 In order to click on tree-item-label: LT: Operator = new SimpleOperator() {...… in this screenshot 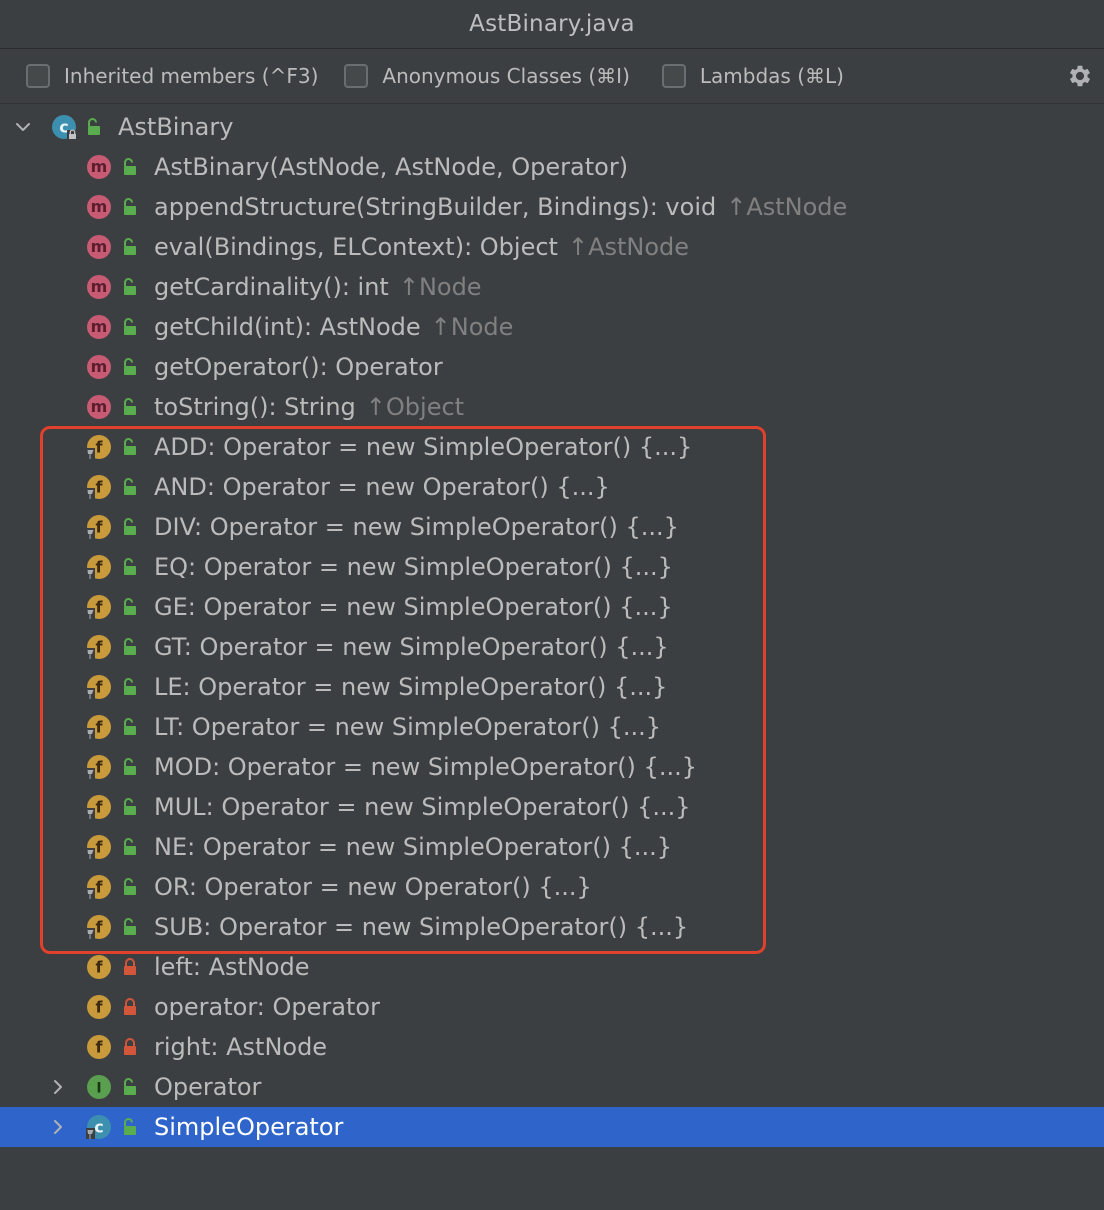, I will do `click(407, 727)`.